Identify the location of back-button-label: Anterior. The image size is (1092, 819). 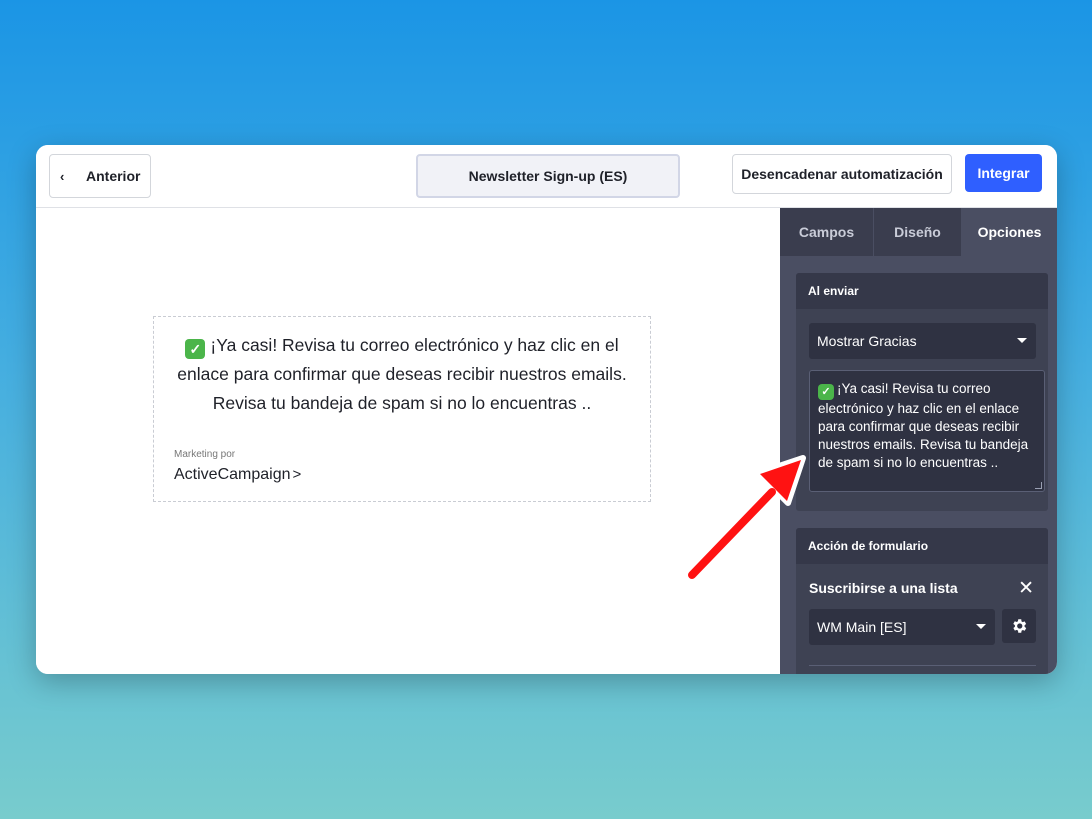
(113, 176).